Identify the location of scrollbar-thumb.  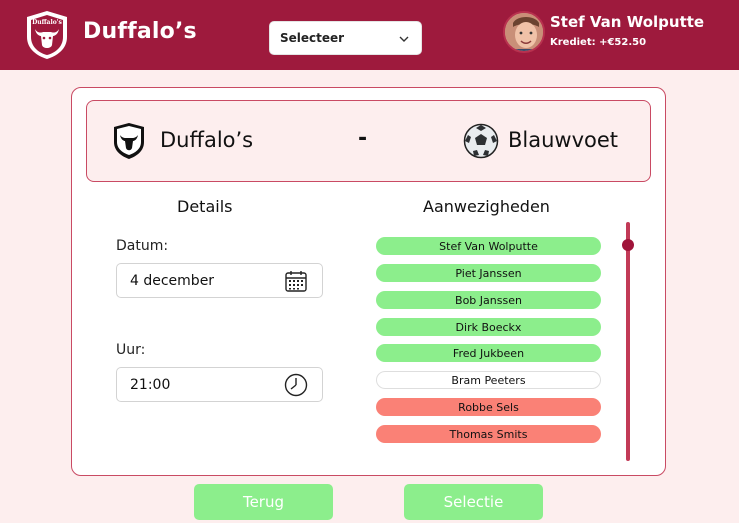
(628, 245).